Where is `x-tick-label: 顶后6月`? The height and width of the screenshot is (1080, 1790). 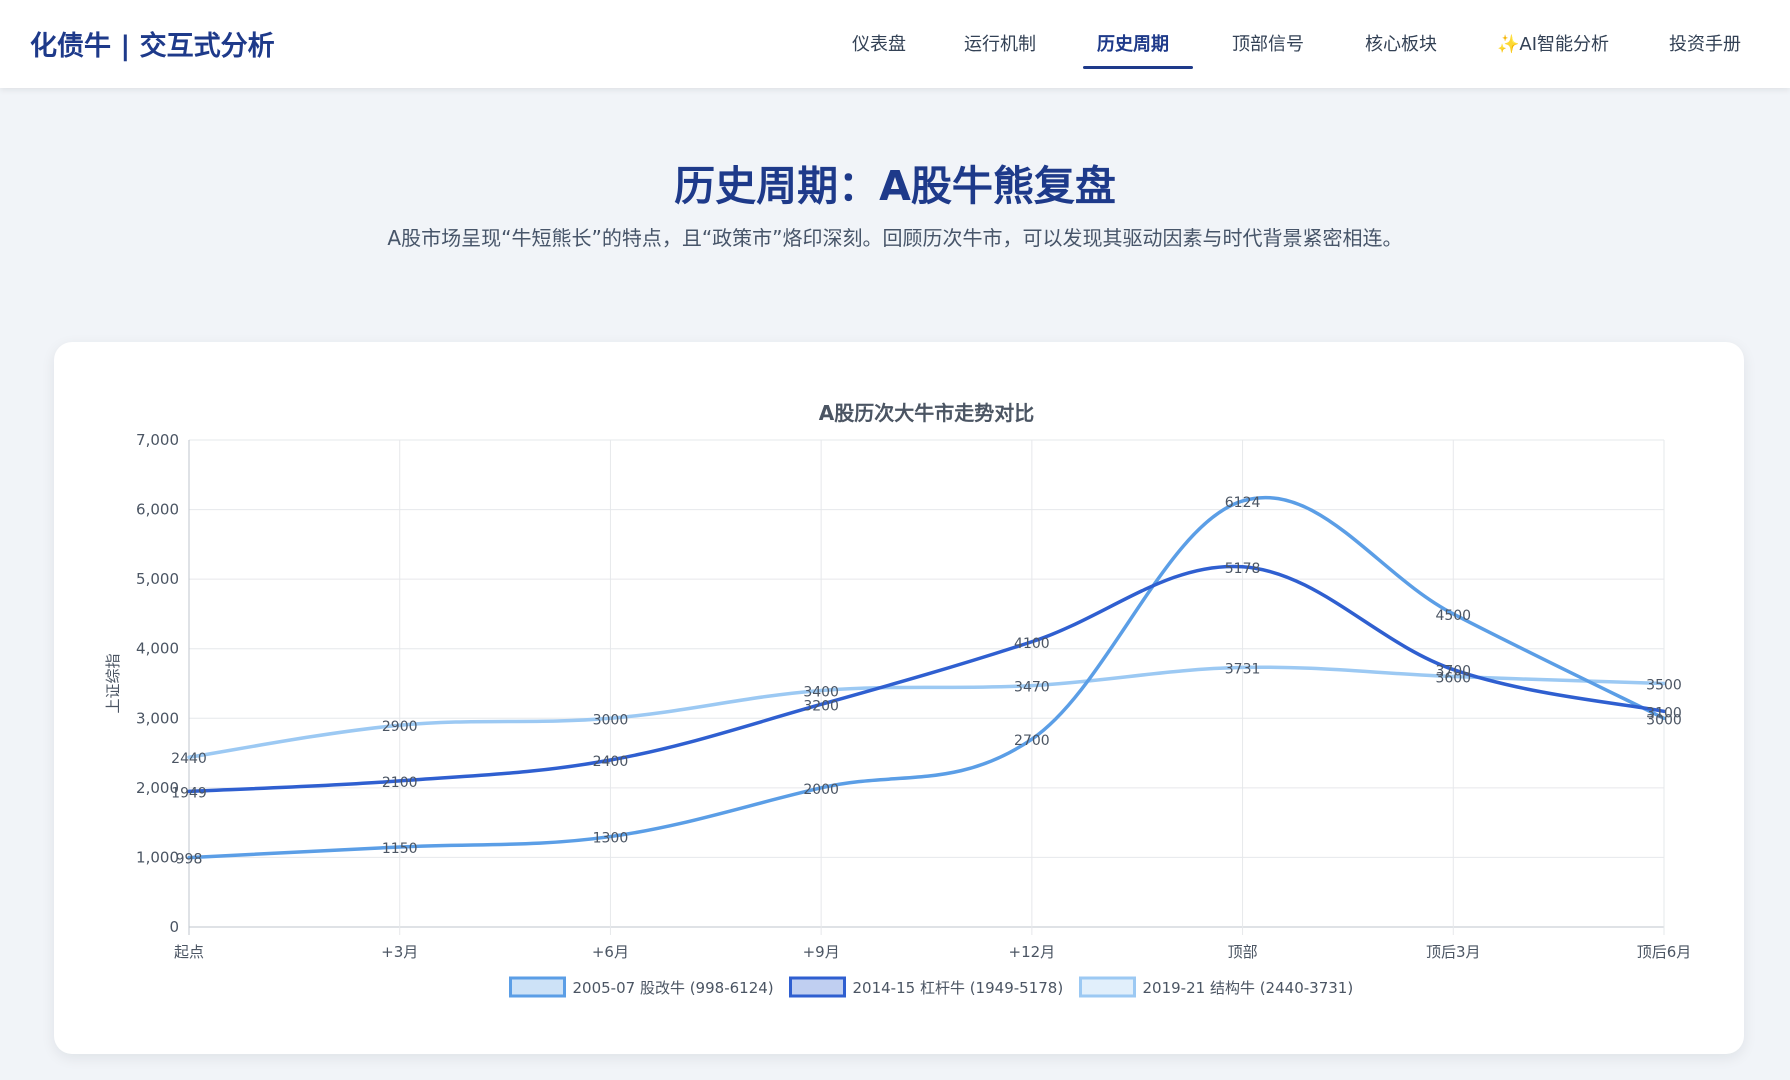 x-tick-label: 顶后6月 is located at coordinates (1664, 952).